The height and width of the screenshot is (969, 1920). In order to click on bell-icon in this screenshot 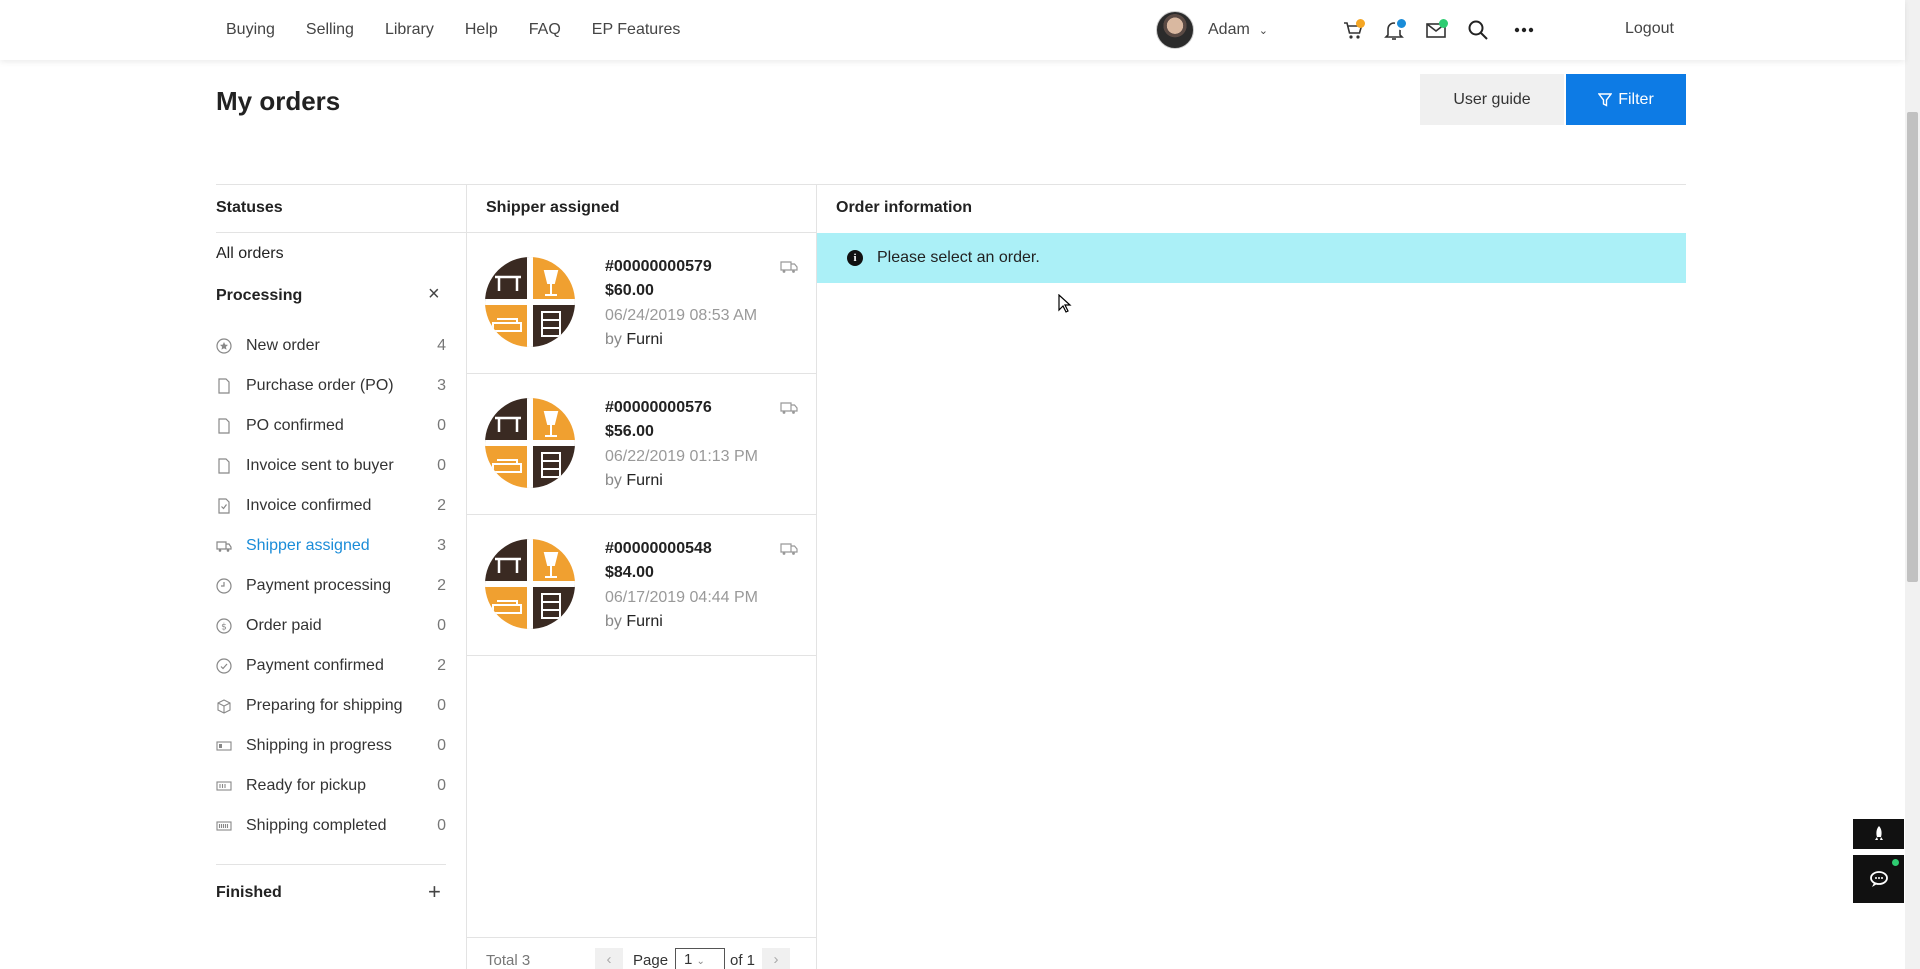, I will do `click(1394, 30)`.